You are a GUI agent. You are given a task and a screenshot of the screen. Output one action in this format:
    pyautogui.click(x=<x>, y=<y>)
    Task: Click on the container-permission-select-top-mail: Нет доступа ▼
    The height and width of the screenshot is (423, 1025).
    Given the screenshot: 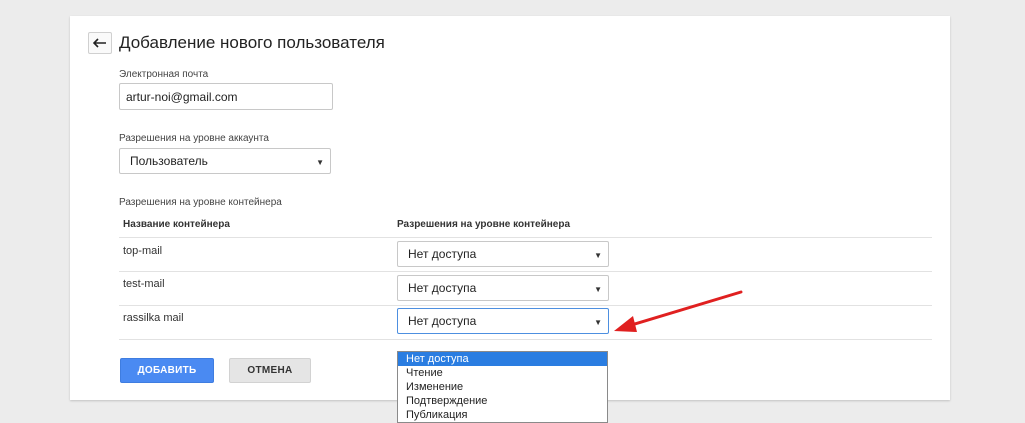 What is the action you would take?
    pyautogui.click(x=503, y=254)
    